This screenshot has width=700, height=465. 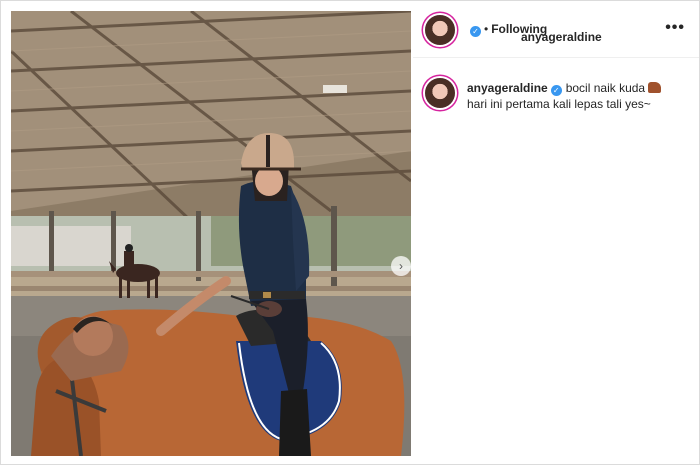 What do you see at coordinates (440, 93) in the screenshot?
I see `caption-avatar` at bounding box center [440, 93].